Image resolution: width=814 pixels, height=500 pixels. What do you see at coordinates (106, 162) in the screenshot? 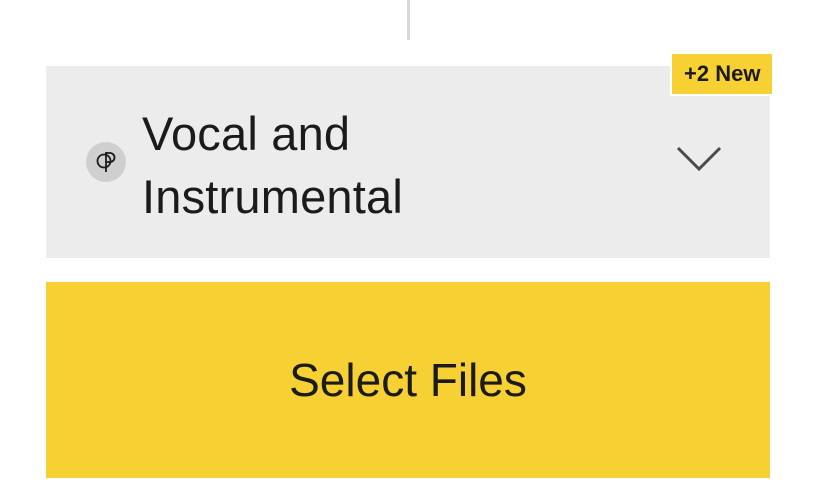
I see `vocal-instrumental-icon` at bounding box center [106, 162].